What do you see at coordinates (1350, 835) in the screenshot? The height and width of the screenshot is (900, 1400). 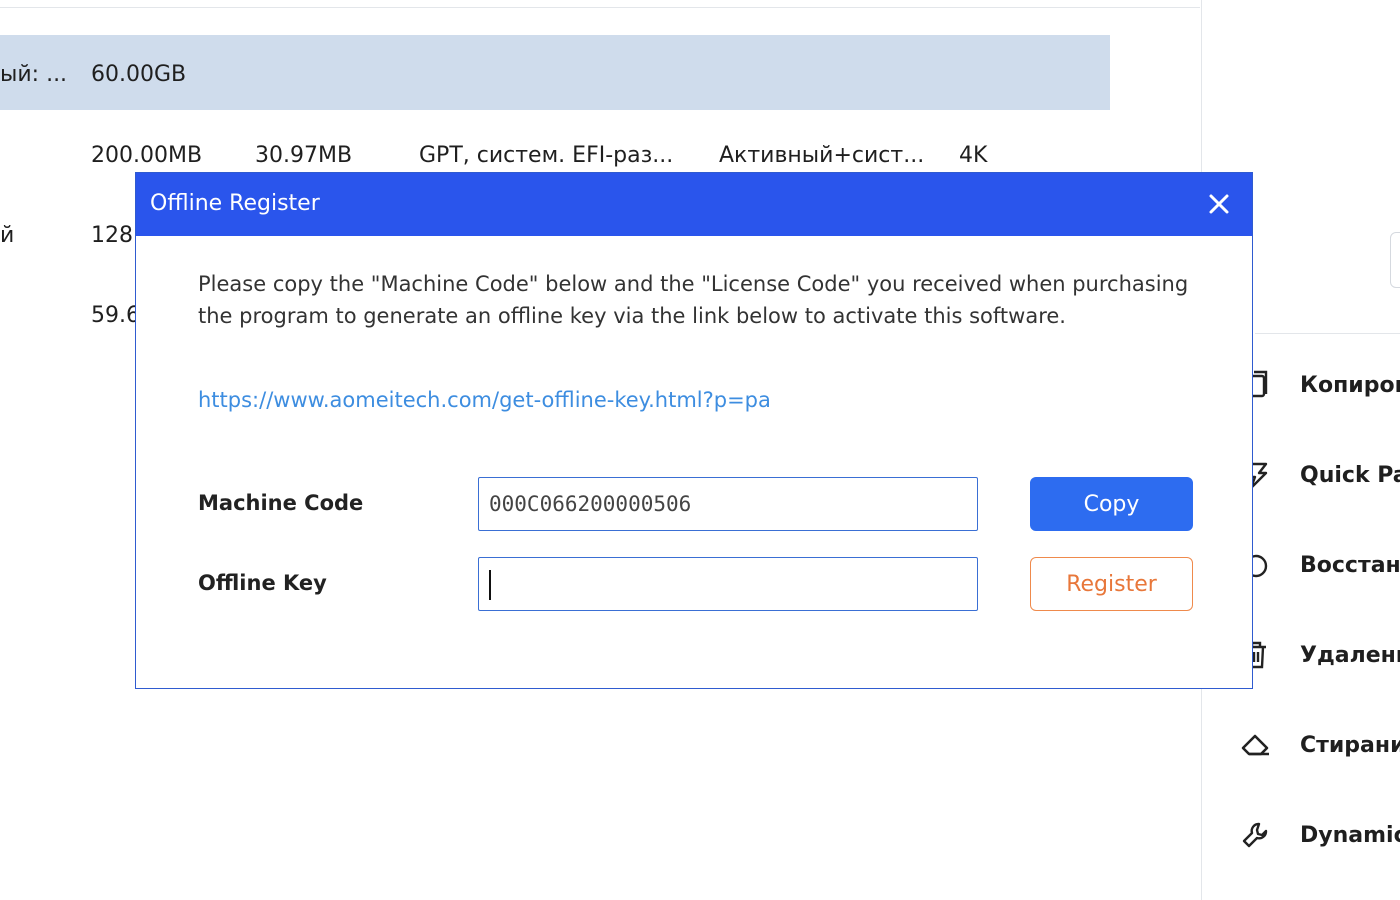 I see `sidebar-item-label: Dynamic` at bounding box center [1350, 835].